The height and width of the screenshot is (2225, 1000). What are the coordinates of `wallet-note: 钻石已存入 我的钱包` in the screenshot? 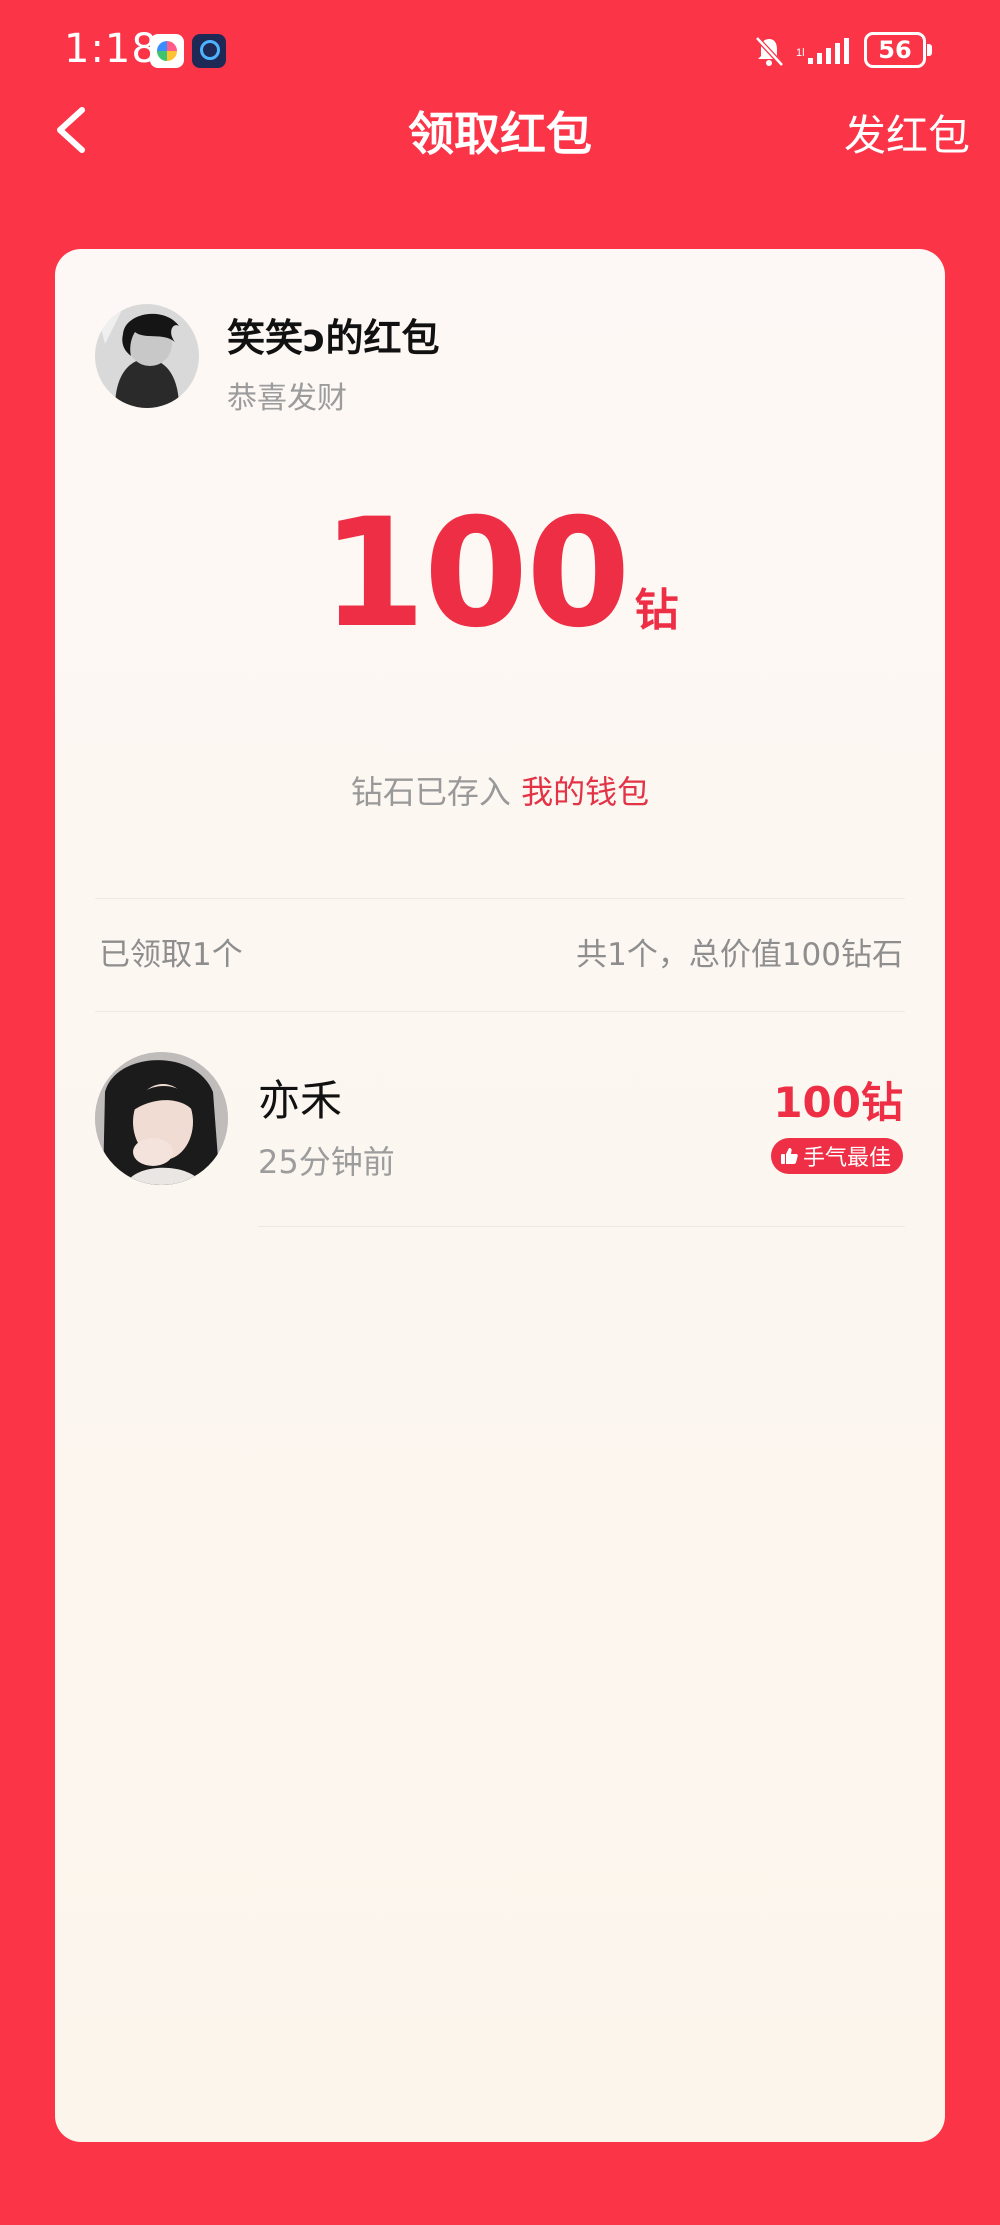 It's located at (500, 790).